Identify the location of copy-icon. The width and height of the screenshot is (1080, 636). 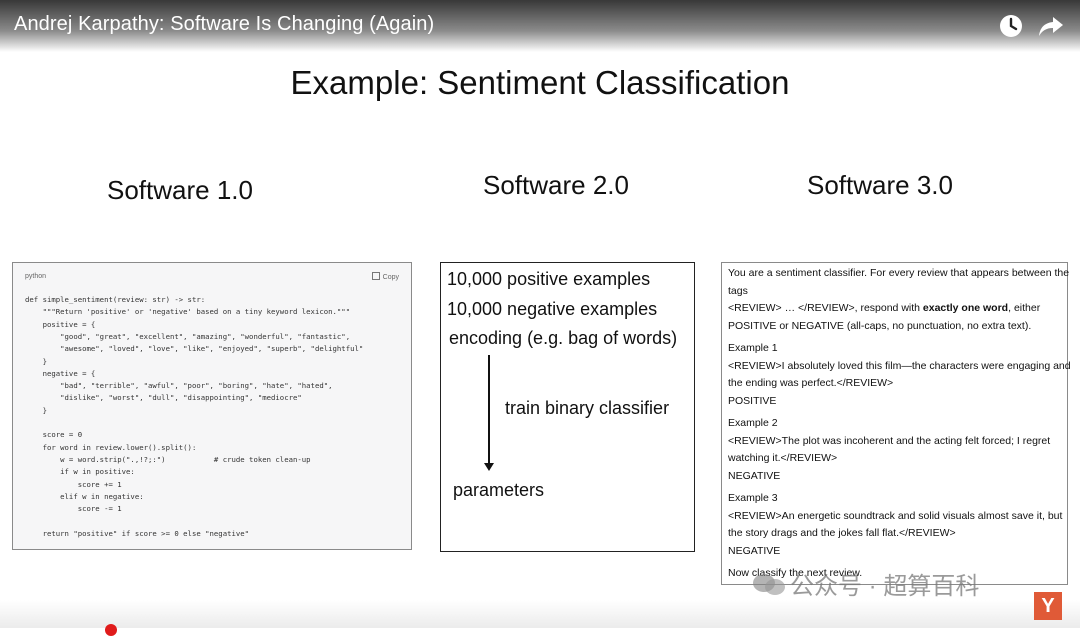
(375, 276).